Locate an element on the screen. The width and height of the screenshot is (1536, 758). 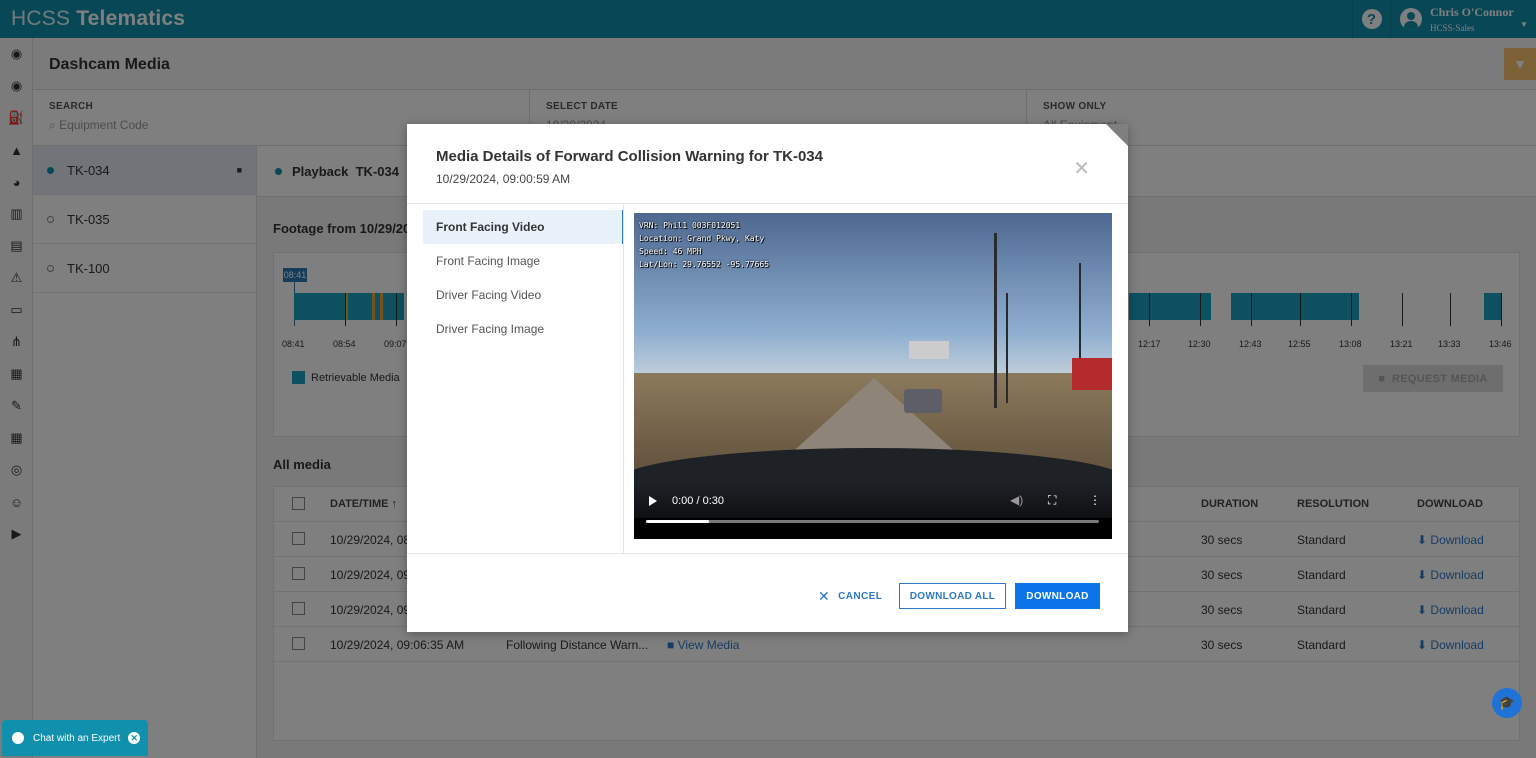
chat-widget: Chat with an Expert ✕ is located at coordinates (75, 738).